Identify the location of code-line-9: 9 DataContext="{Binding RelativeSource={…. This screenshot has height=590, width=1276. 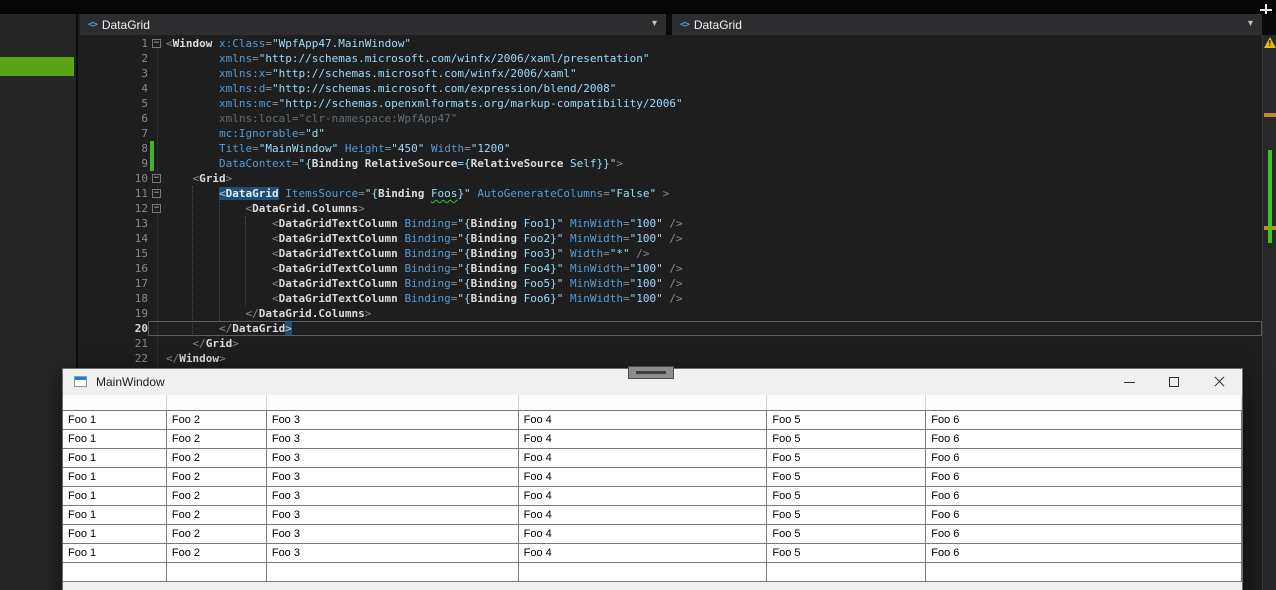
(671, 163).